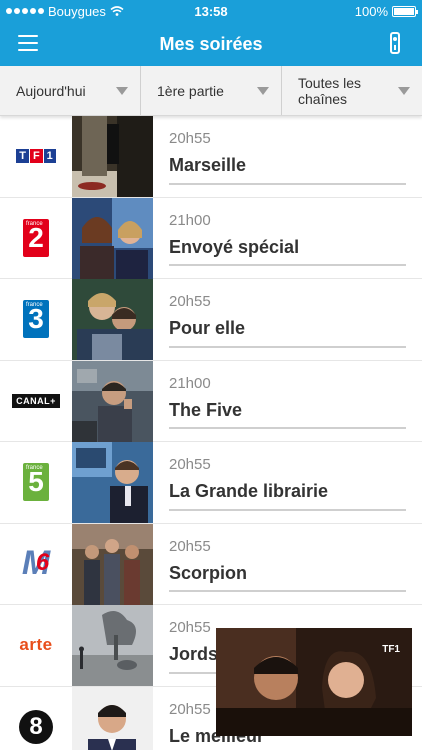 The height and width of the screenshot is (750, 422). Describe the element at coordinates (36, 238) in the screenshot. I see `channel-logo-france2: france 2` at that location.